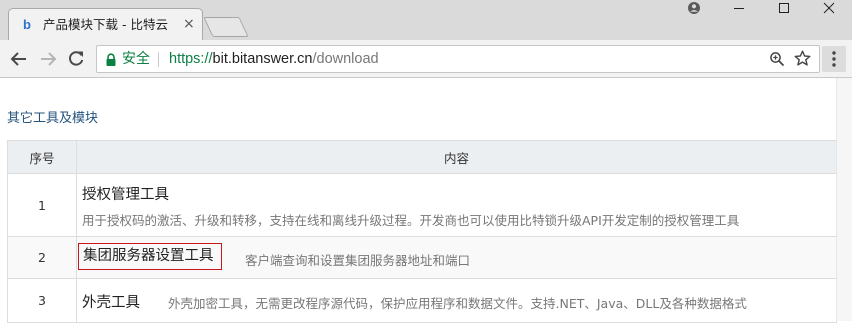 The height and width of the screenshot is (323, 852). What do you see at coordinates (111, 59) in the screenshot?
I see `lock-icon` at bounding box center [111, 59].